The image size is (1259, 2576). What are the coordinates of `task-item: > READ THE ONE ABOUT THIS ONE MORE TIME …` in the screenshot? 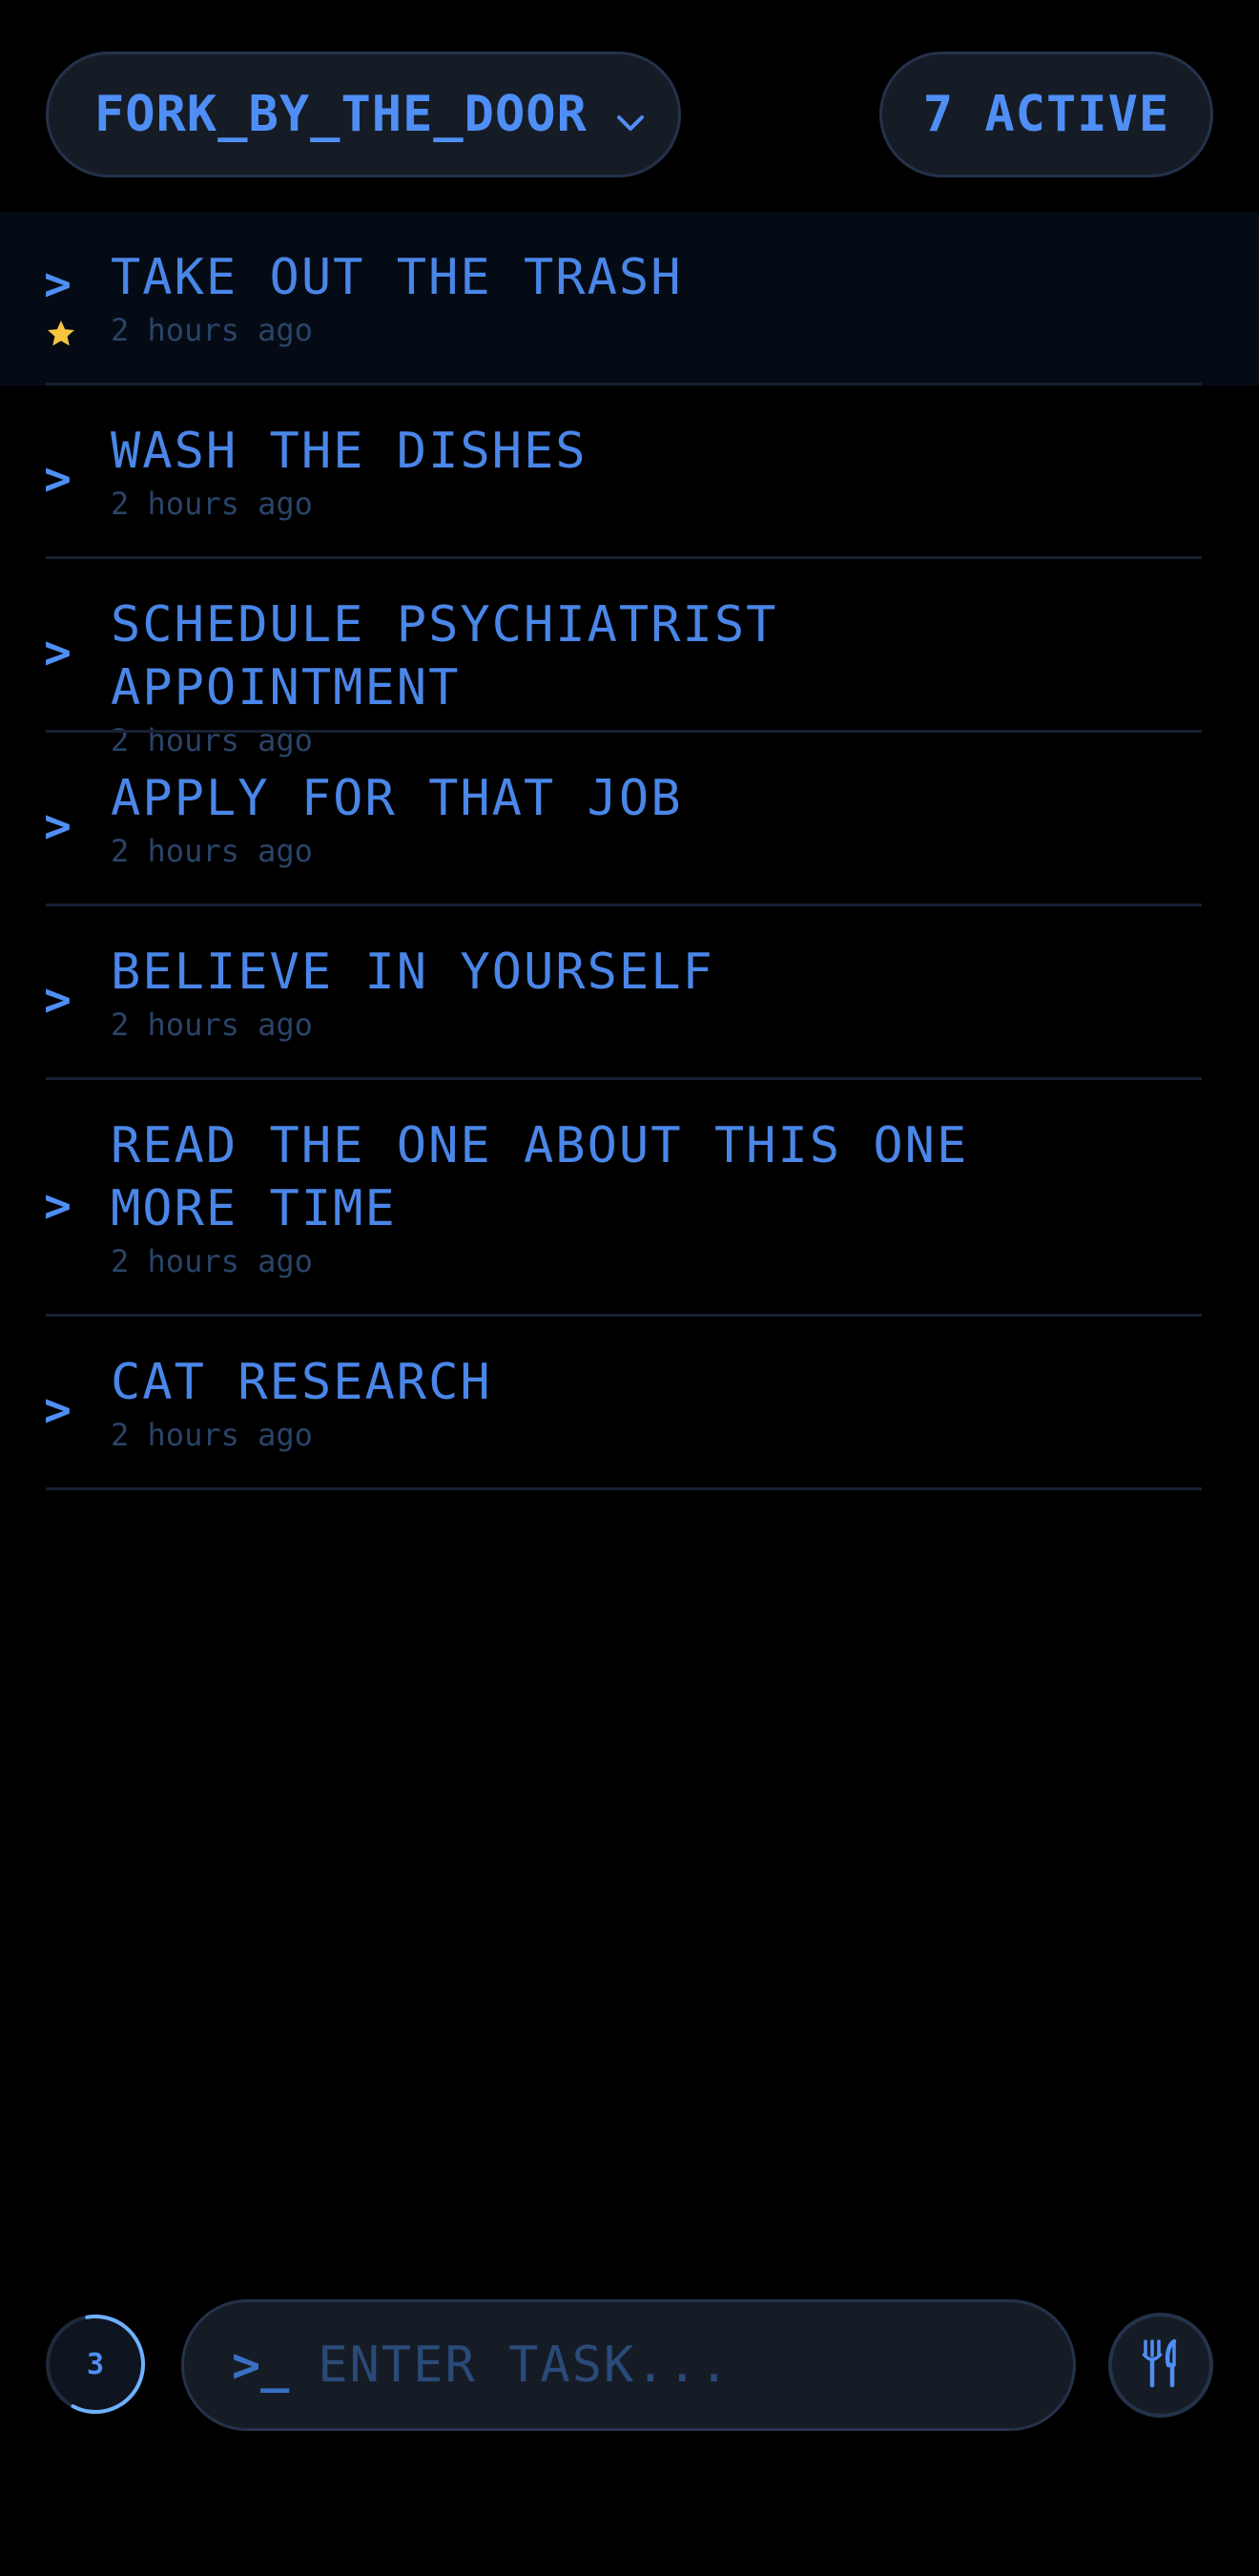 It's located at (629, 1198).